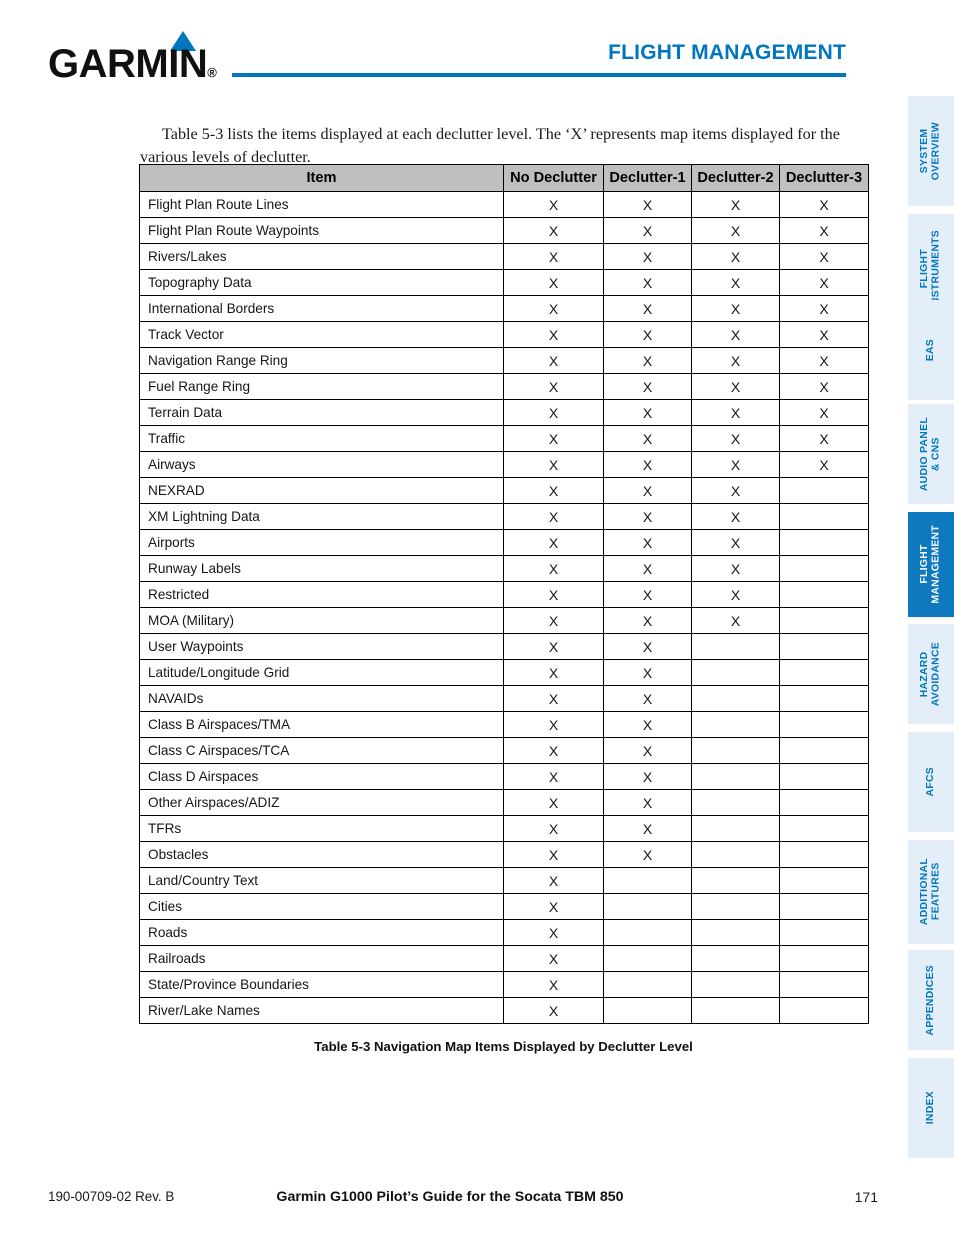 This screenshot has height=1235, width=954. I want to click on table-row: Traffic X X X X, so click(504, 438).